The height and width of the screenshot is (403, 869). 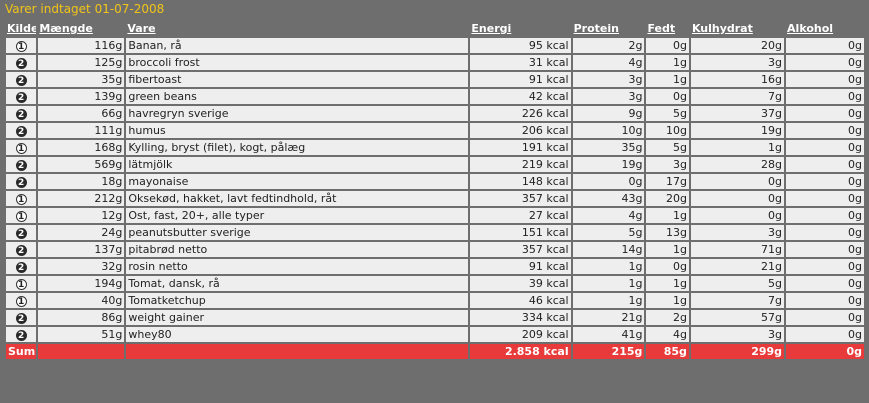 I want to click on column-header-item: Vare, so click(x=297, y=28).